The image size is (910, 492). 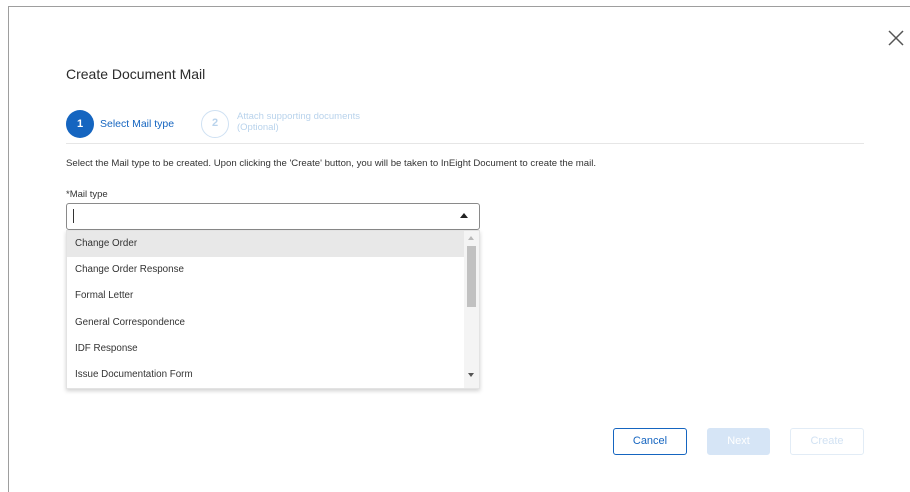 What do you see at coordinates (299, 116) in the screenshot?
I see `step-2-label-line1: Attach supporting documents` at bounding box center [299, 116].